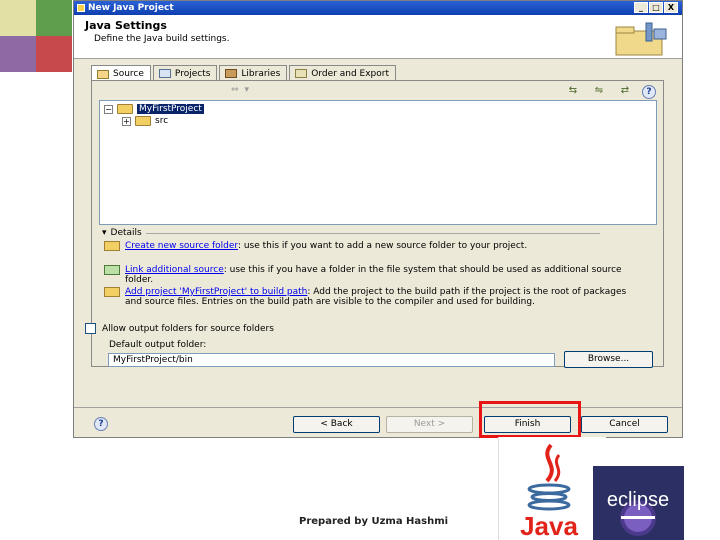 The image size is (720, 540). Describe the element at coordinates (192, 73) in the screenshot. I see `tab-label: Projects` at that location.